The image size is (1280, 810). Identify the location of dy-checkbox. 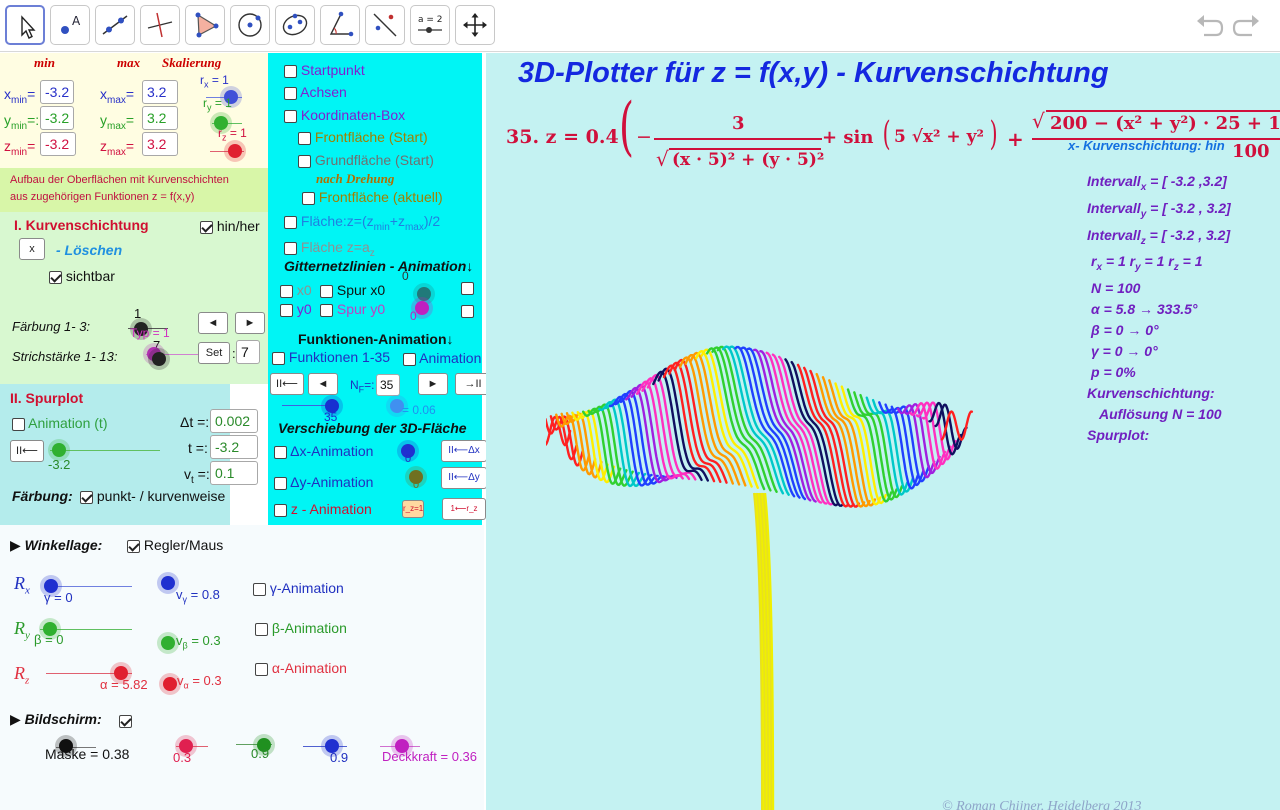
(280, 483).